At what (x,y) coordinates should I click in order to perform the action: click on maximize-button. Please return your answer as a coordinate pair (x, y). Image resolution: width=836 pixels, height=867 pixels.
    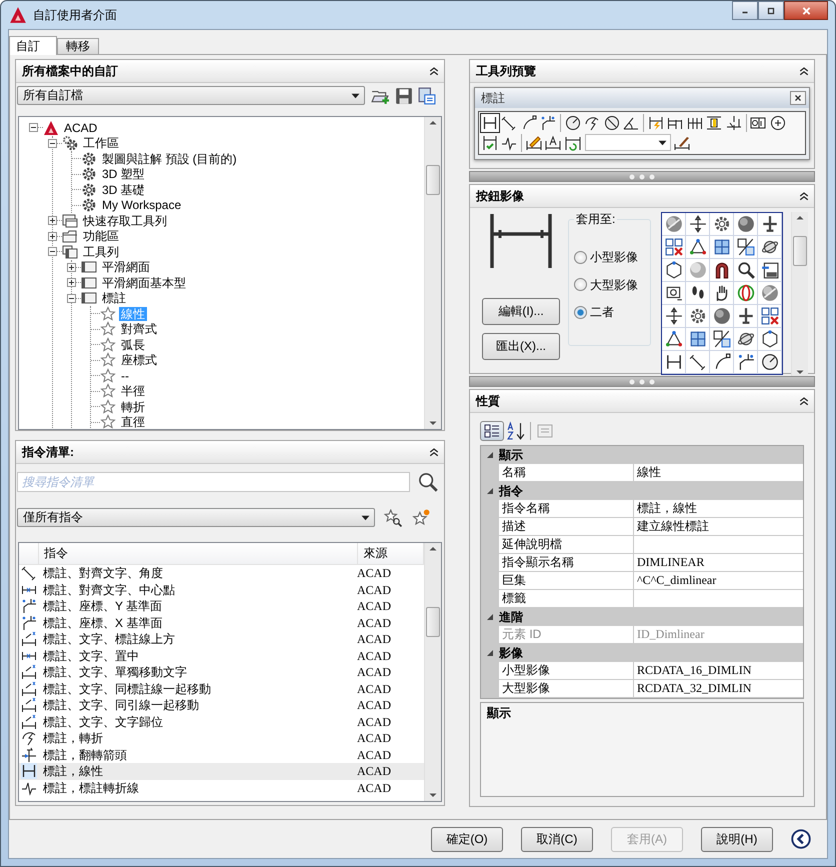
    Looking at the image, I should click on (771, 10).